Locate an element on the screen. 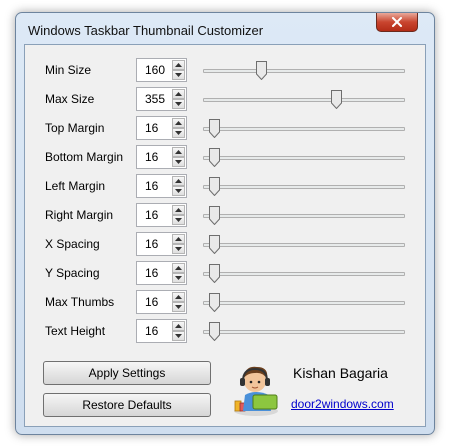 This screenshot has height=447, width=450. top-margin-spinner: 16 is located at coordinates (161, 128).